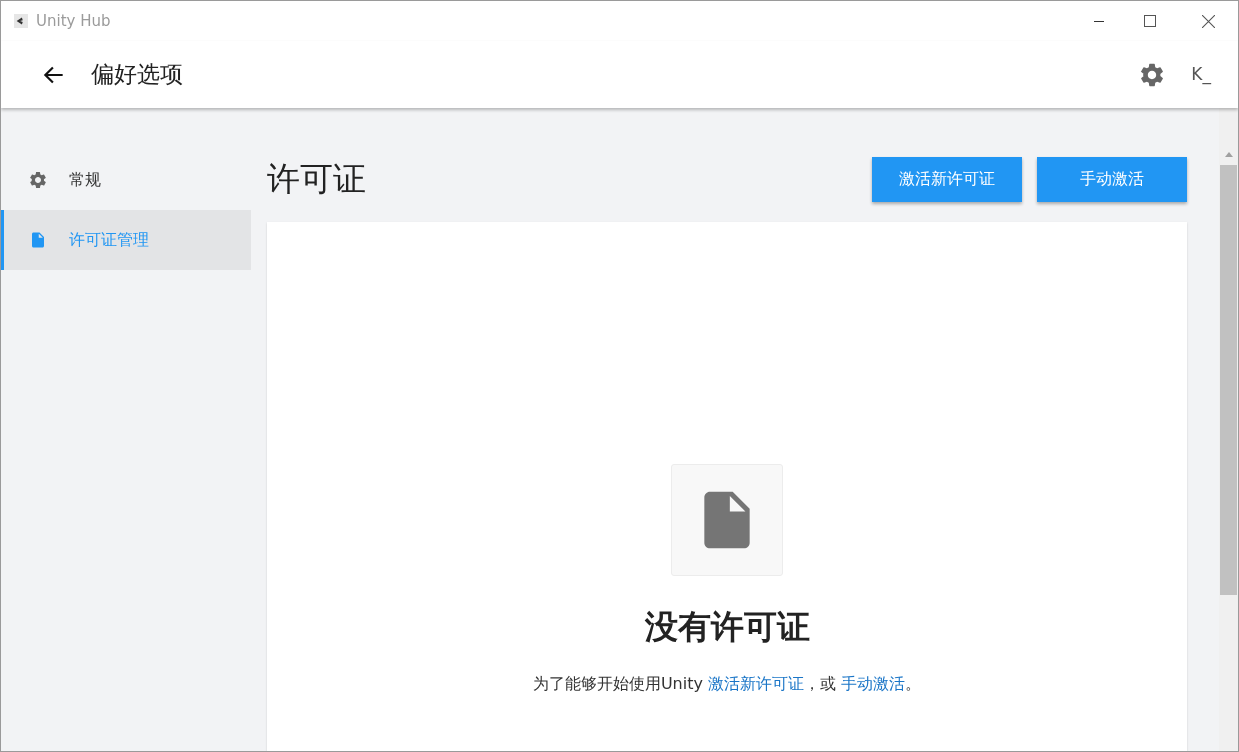 The image size is (1239, 752). I want to click on minimize-icon, so click(1099, 21).